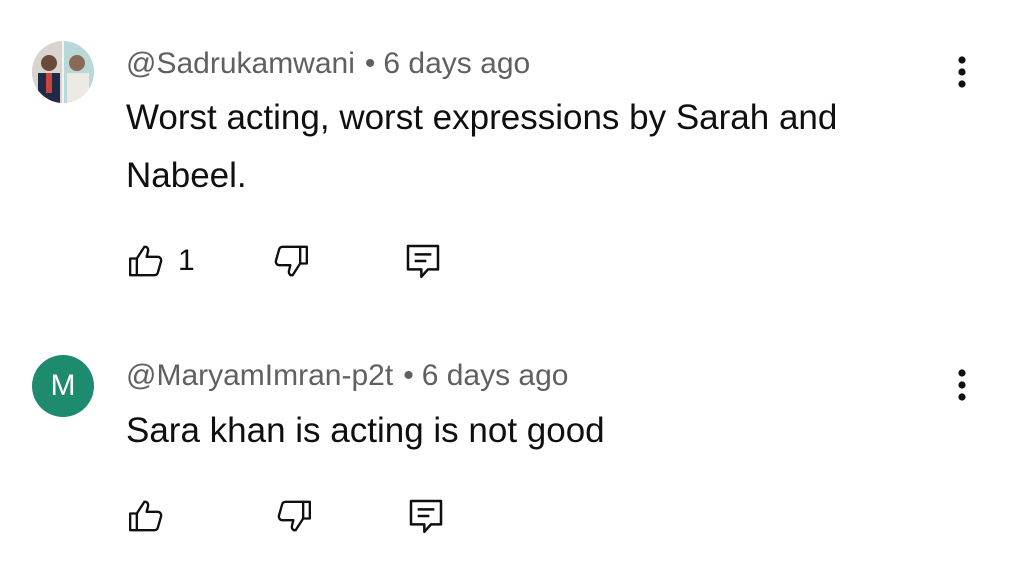  What do you see at coordinates (240, 63) in the screenshot?
I see `comment-author: @Sadrukamwani` at bounding box center [240, 63].